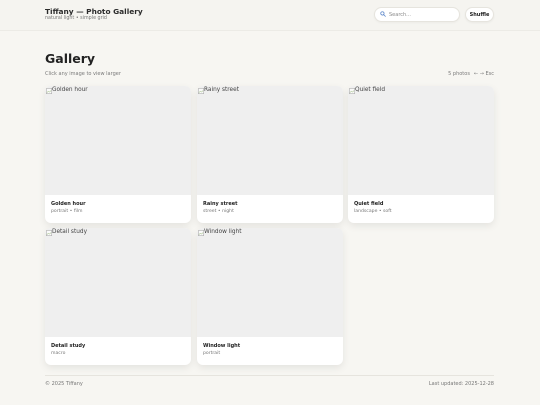  Describe the element at coordinates (67, 211) in the screenshot. I see `photo-tags: portrait • film` at that location.